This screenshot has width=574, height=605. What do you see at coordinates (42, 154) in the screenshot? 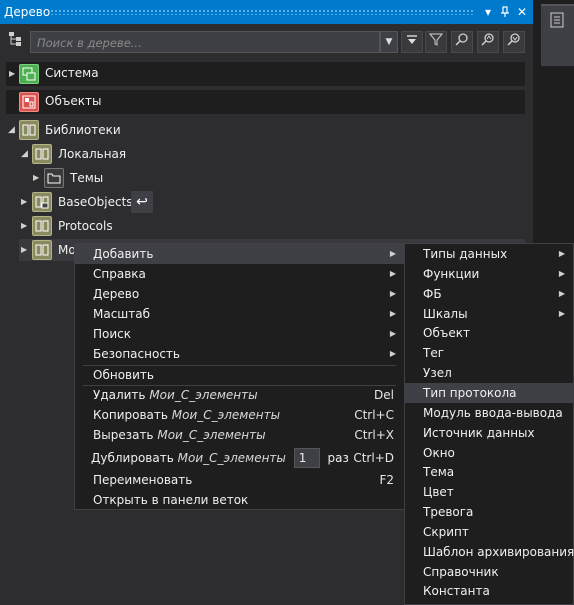
I see `local-library-icon` at bounding box center [42, 154].